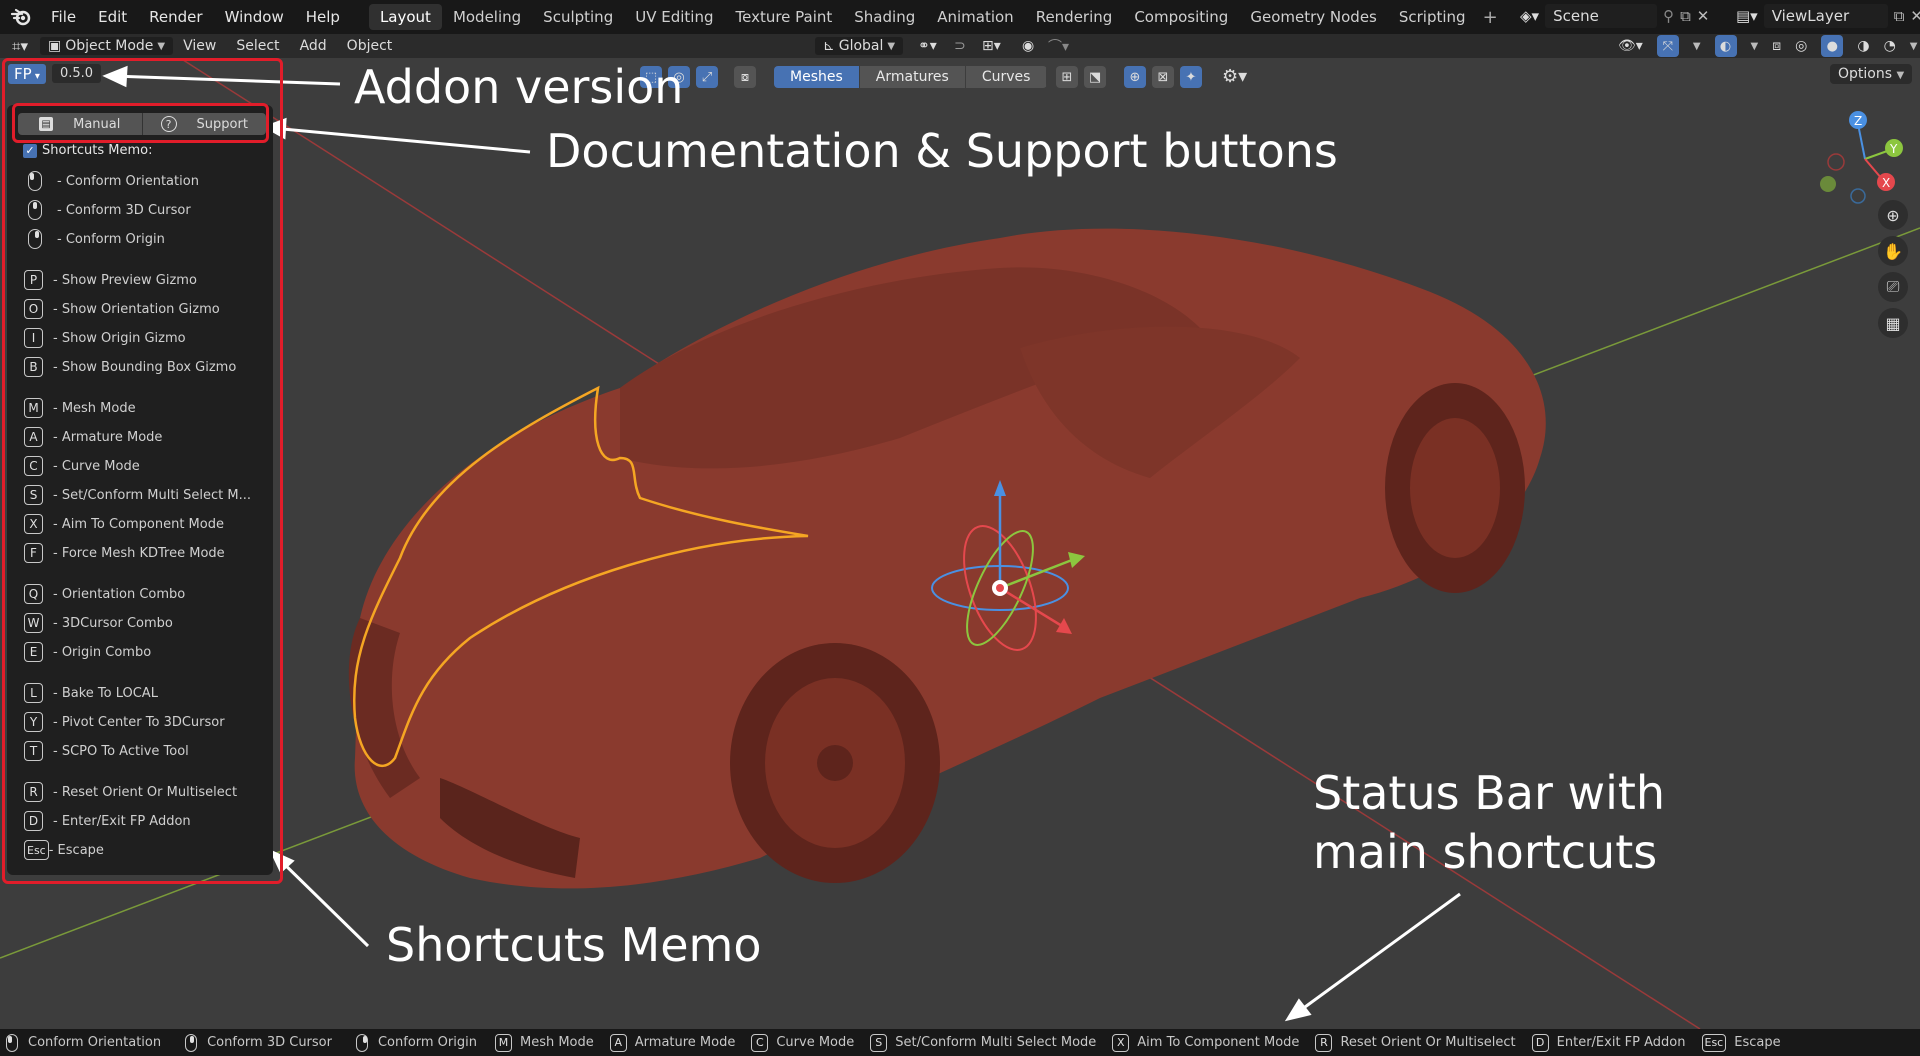  Describe the element at coordinates (1432, 17) in the screenshot. I see `tab-scripting: Scripting` at that location.